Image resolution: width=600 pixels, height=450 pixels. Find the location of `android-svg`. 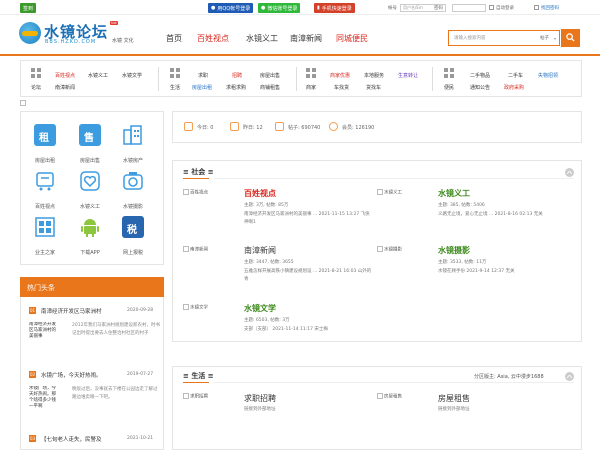

android-svg is located at coordinates (90, 228).